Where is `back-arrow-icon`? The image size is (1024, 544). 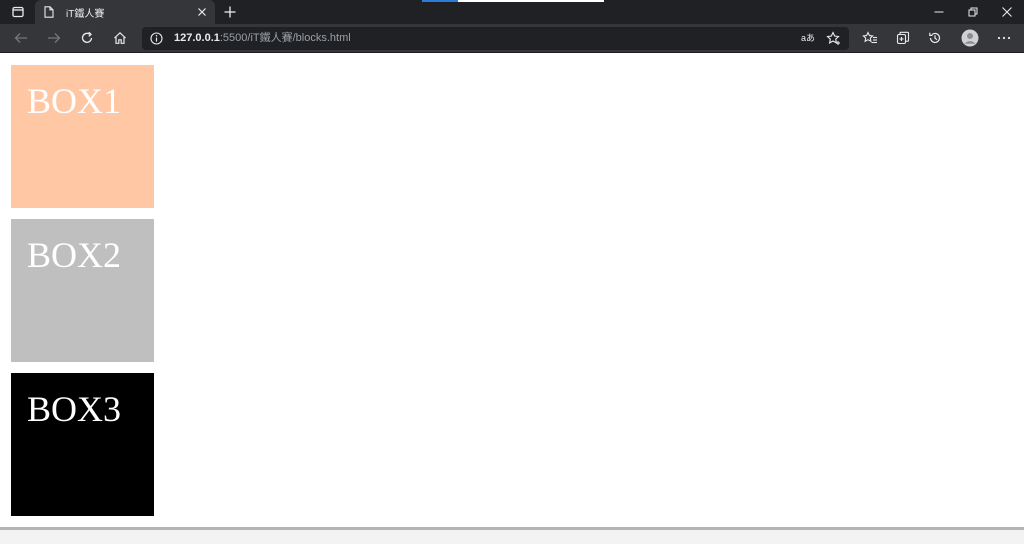 back-arrow-icon is located at coordinates (20, 38).